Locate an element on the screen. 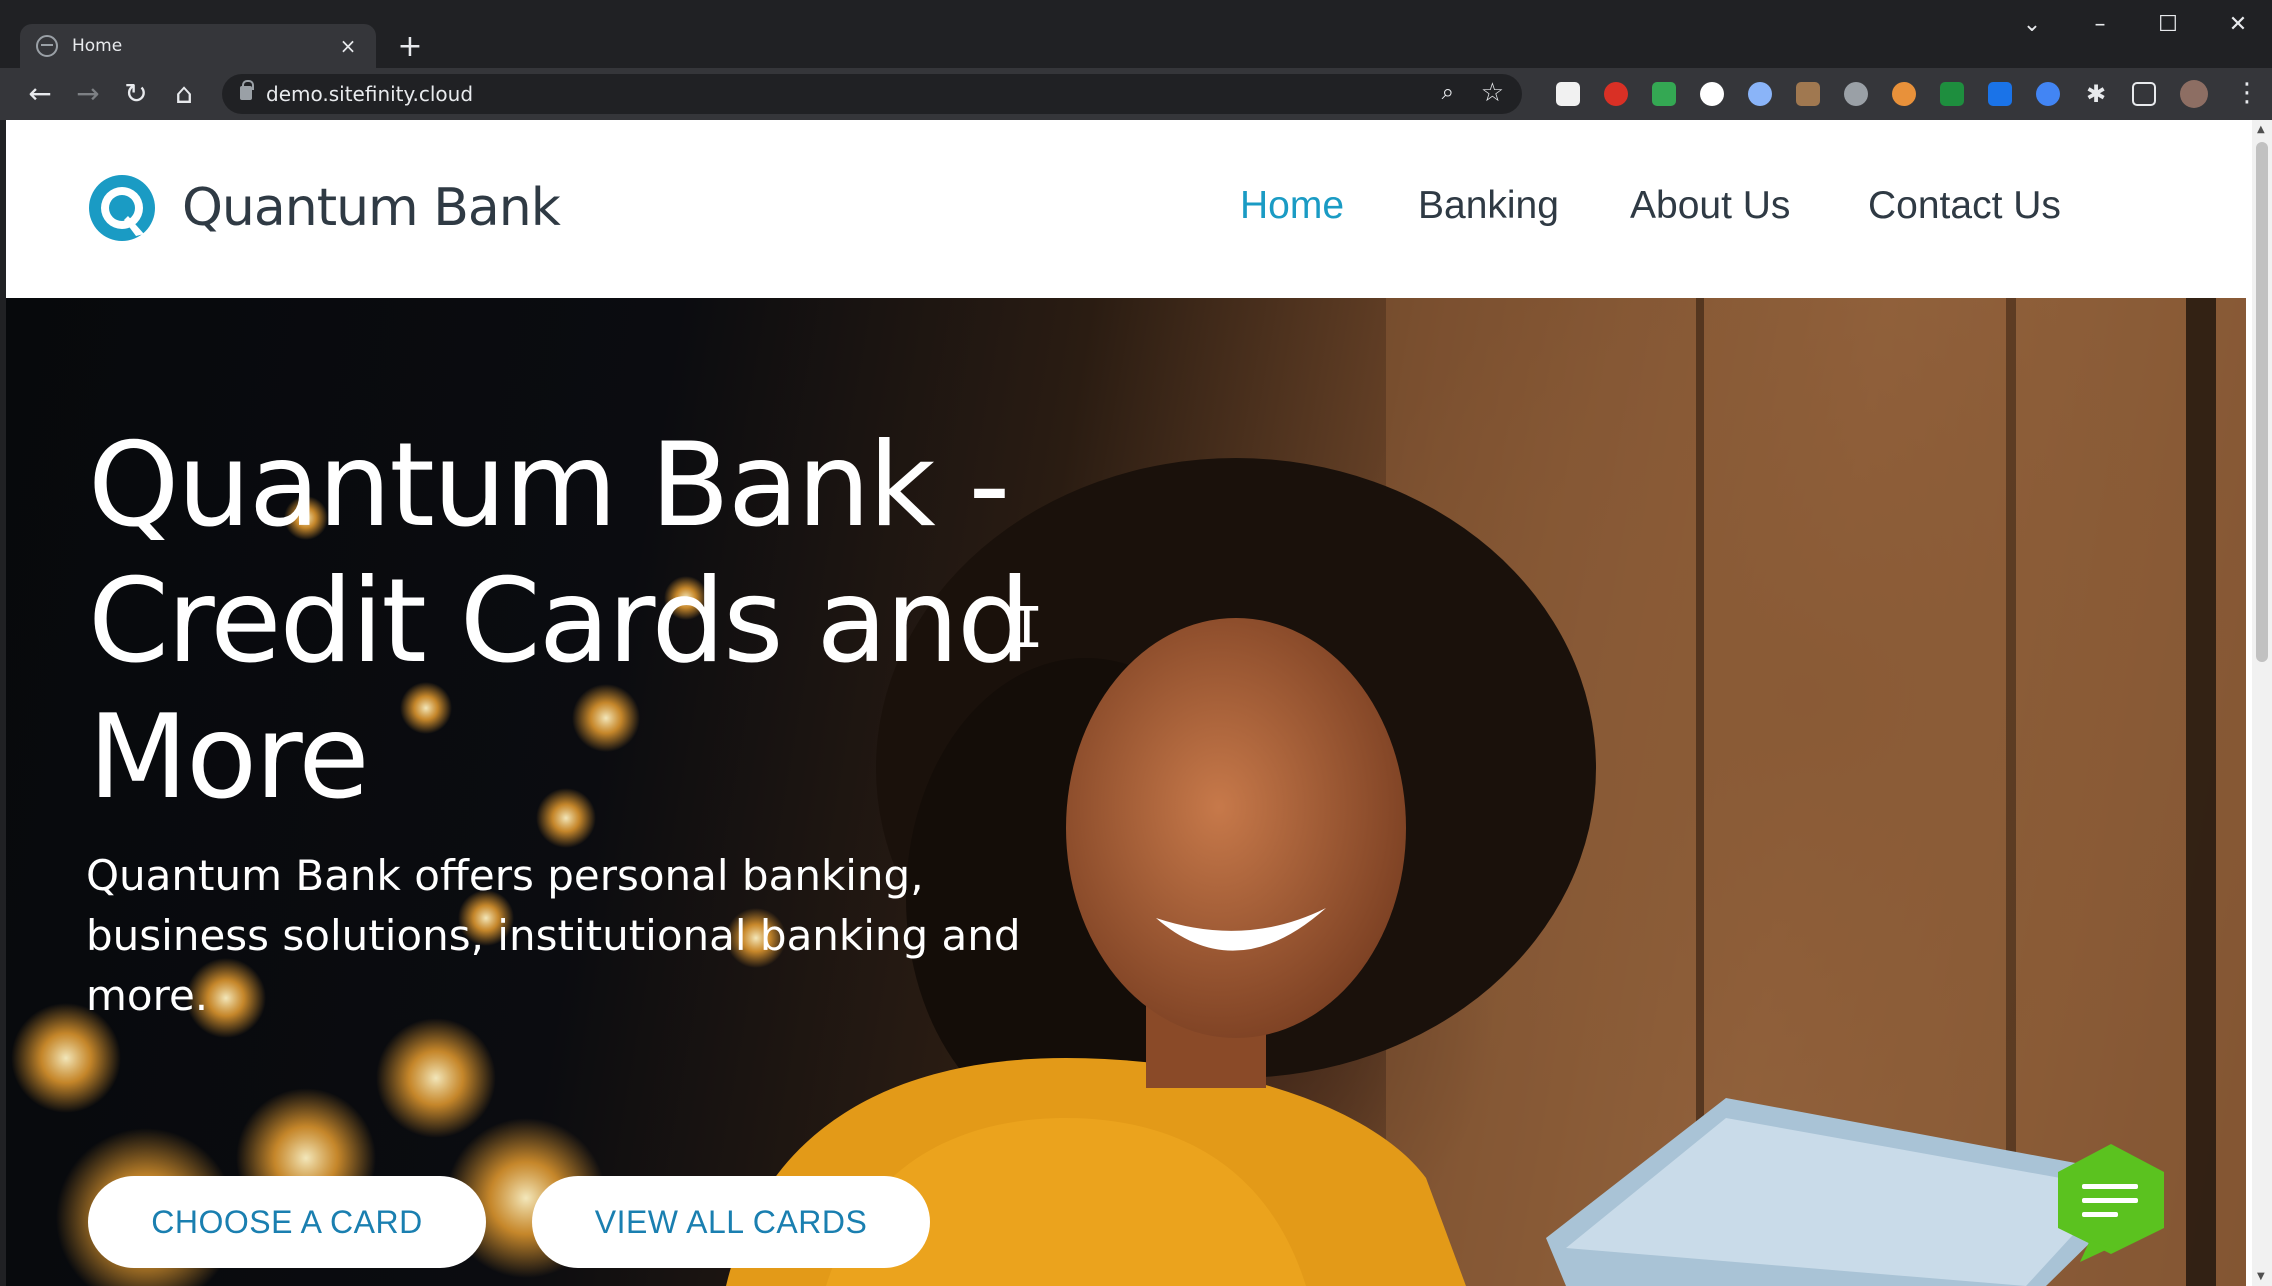 The height and width of the screenshot is (1286, 2272). forward-icon: → is located at coordinates (88, 94).